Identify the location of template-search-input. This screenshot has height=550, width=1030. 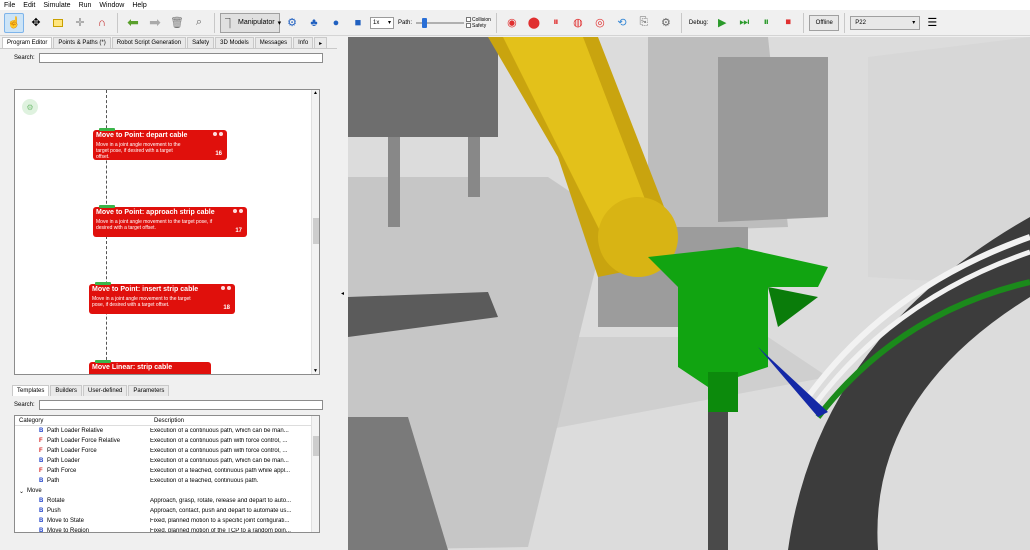
(180, 405).